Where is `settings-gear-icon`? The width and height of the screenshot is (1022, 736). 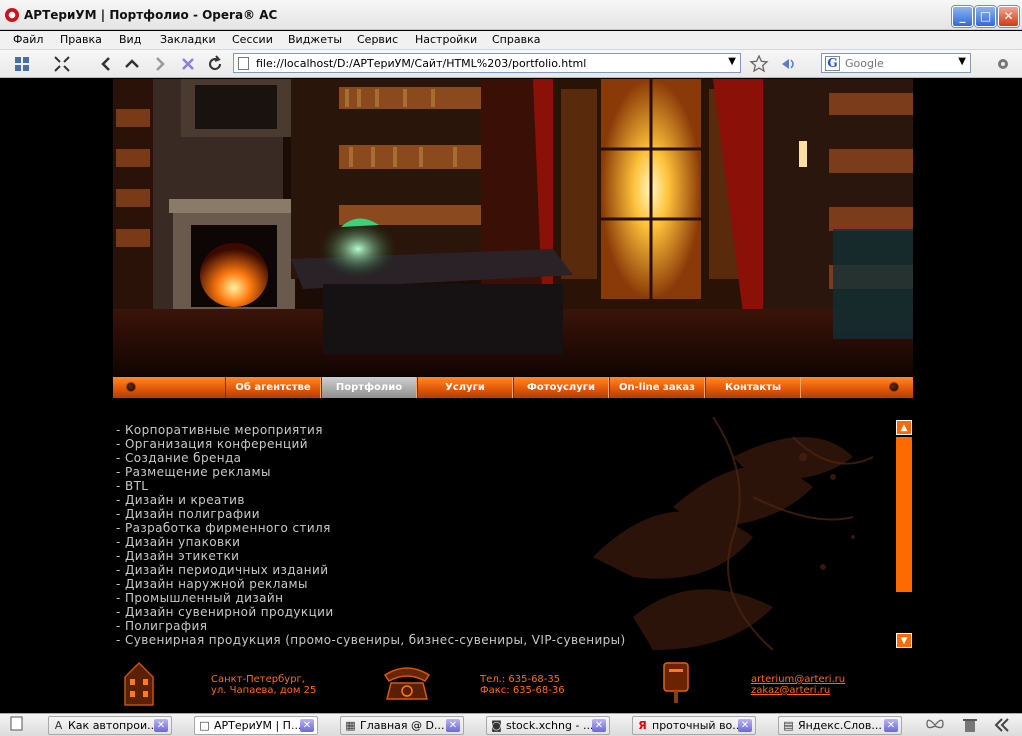 settings-gear-icon is located at coordinates (1003, 64).